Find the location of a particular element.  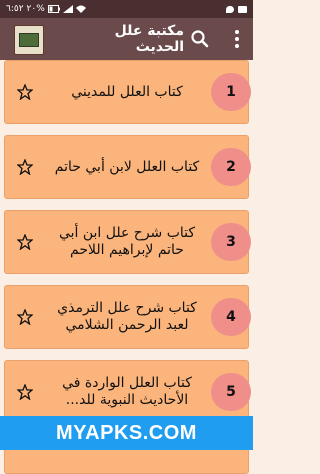

book-number: 5 is located at coordinates (231, 392).